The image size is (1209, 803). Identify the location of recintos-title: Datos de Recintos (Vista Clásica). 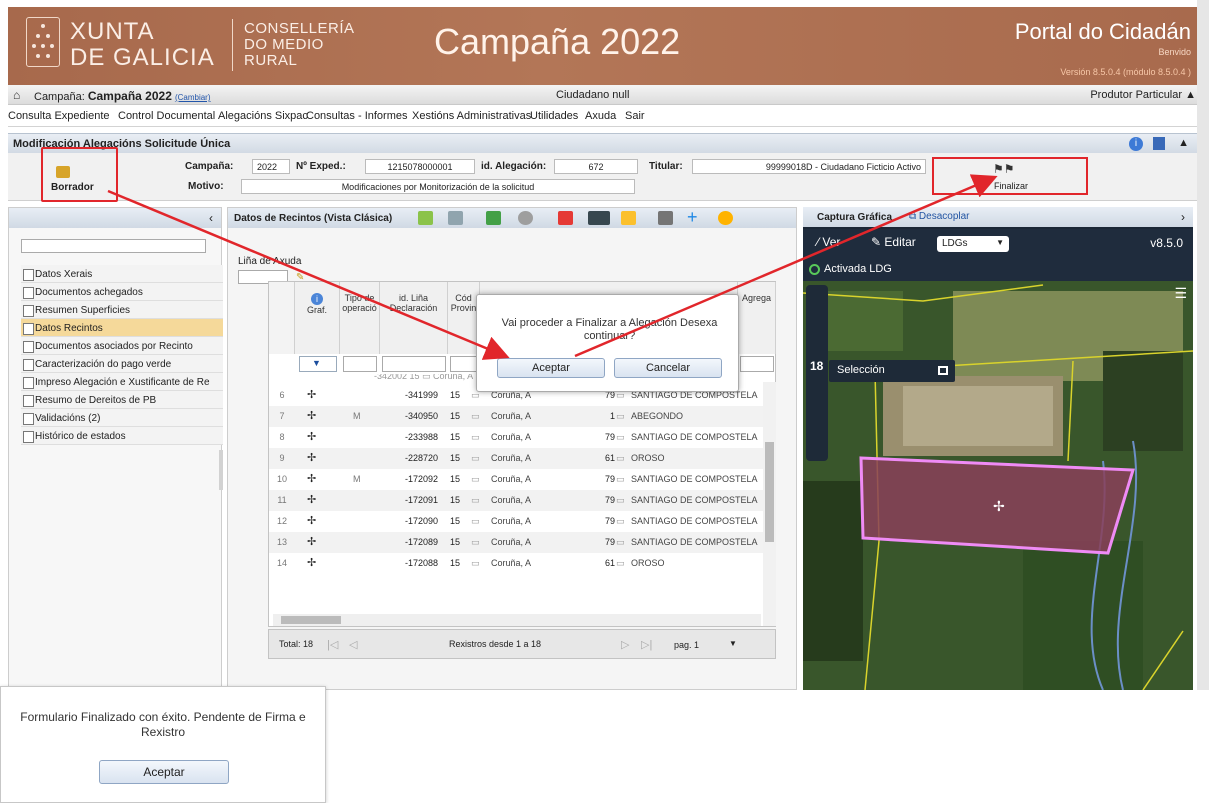
(313, 218).